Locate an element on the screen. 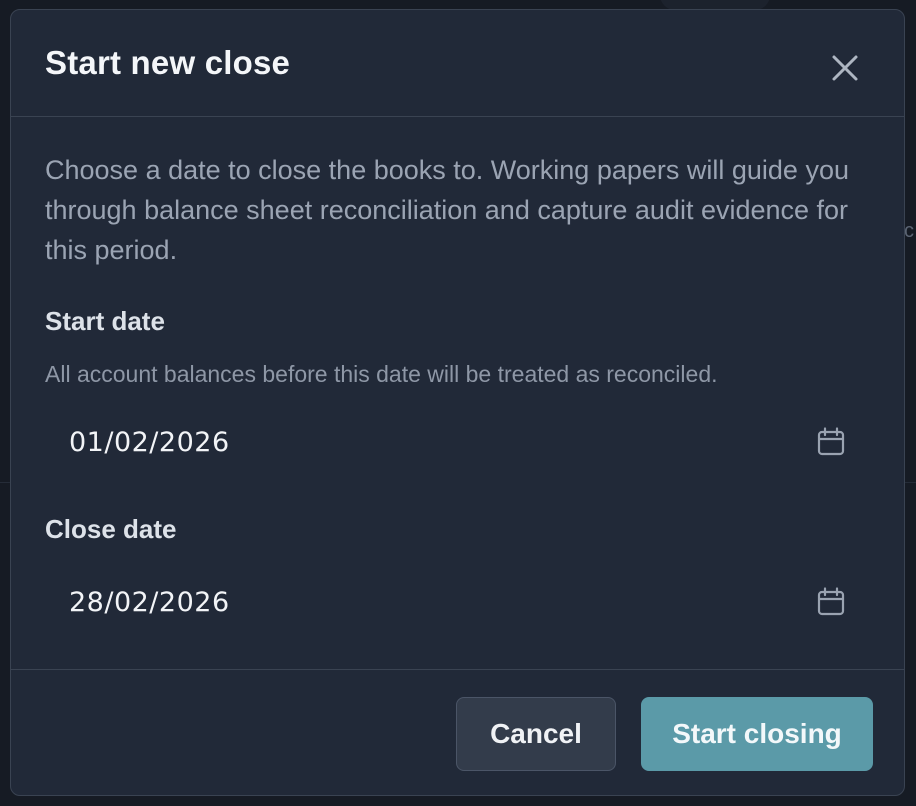  close-date-label: Close date is located at coordinates (111, 529).